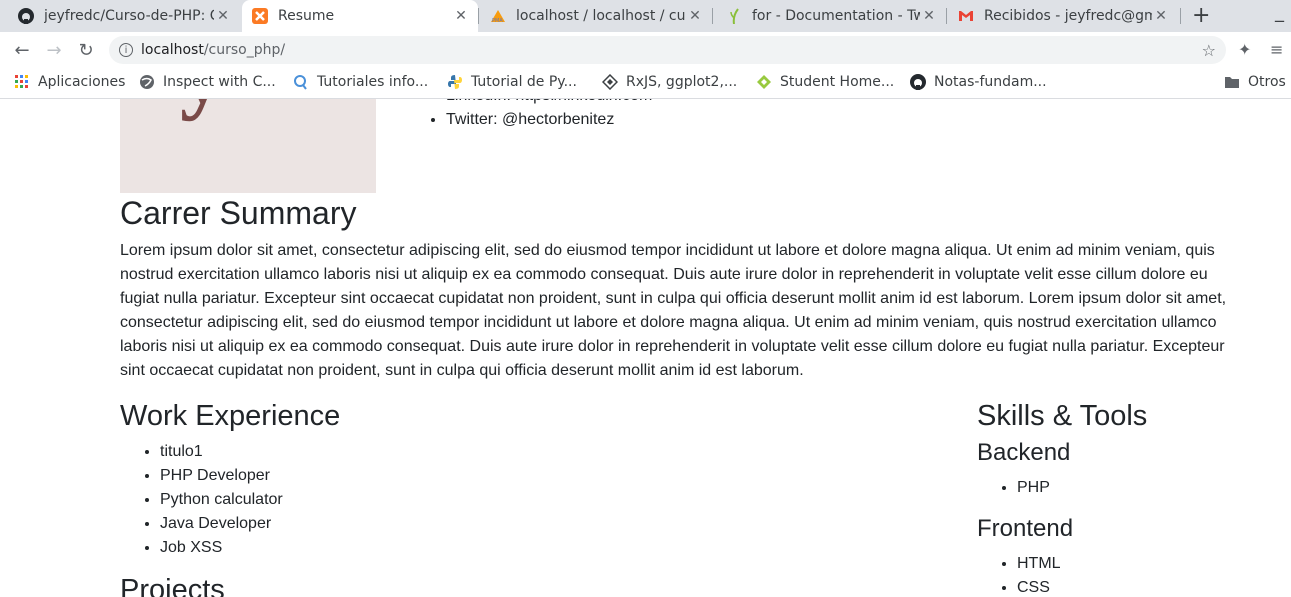 This screenshot has height=597, width=1291. I want to click on tab-title: Recibidos - jeyfredc@gm, so click(1068, 16).